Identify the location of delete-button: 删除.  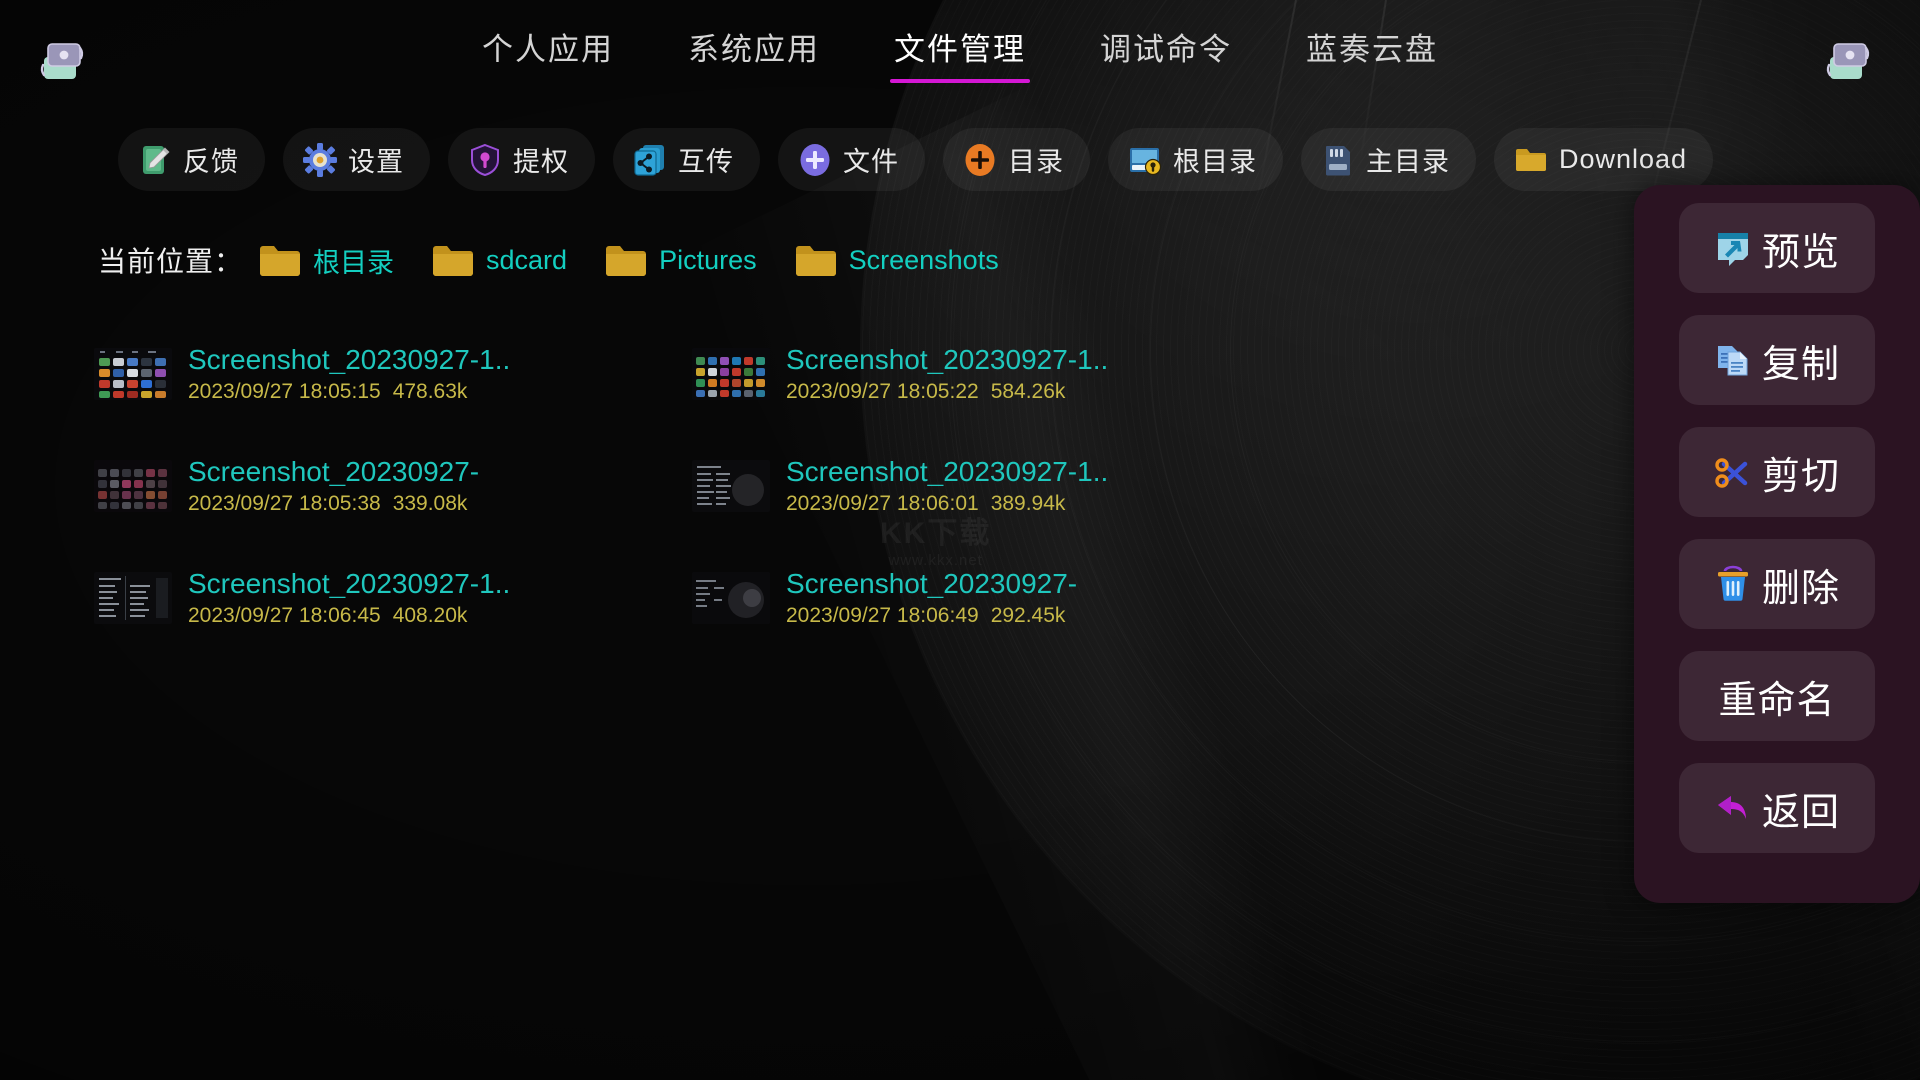
(1777, 584).